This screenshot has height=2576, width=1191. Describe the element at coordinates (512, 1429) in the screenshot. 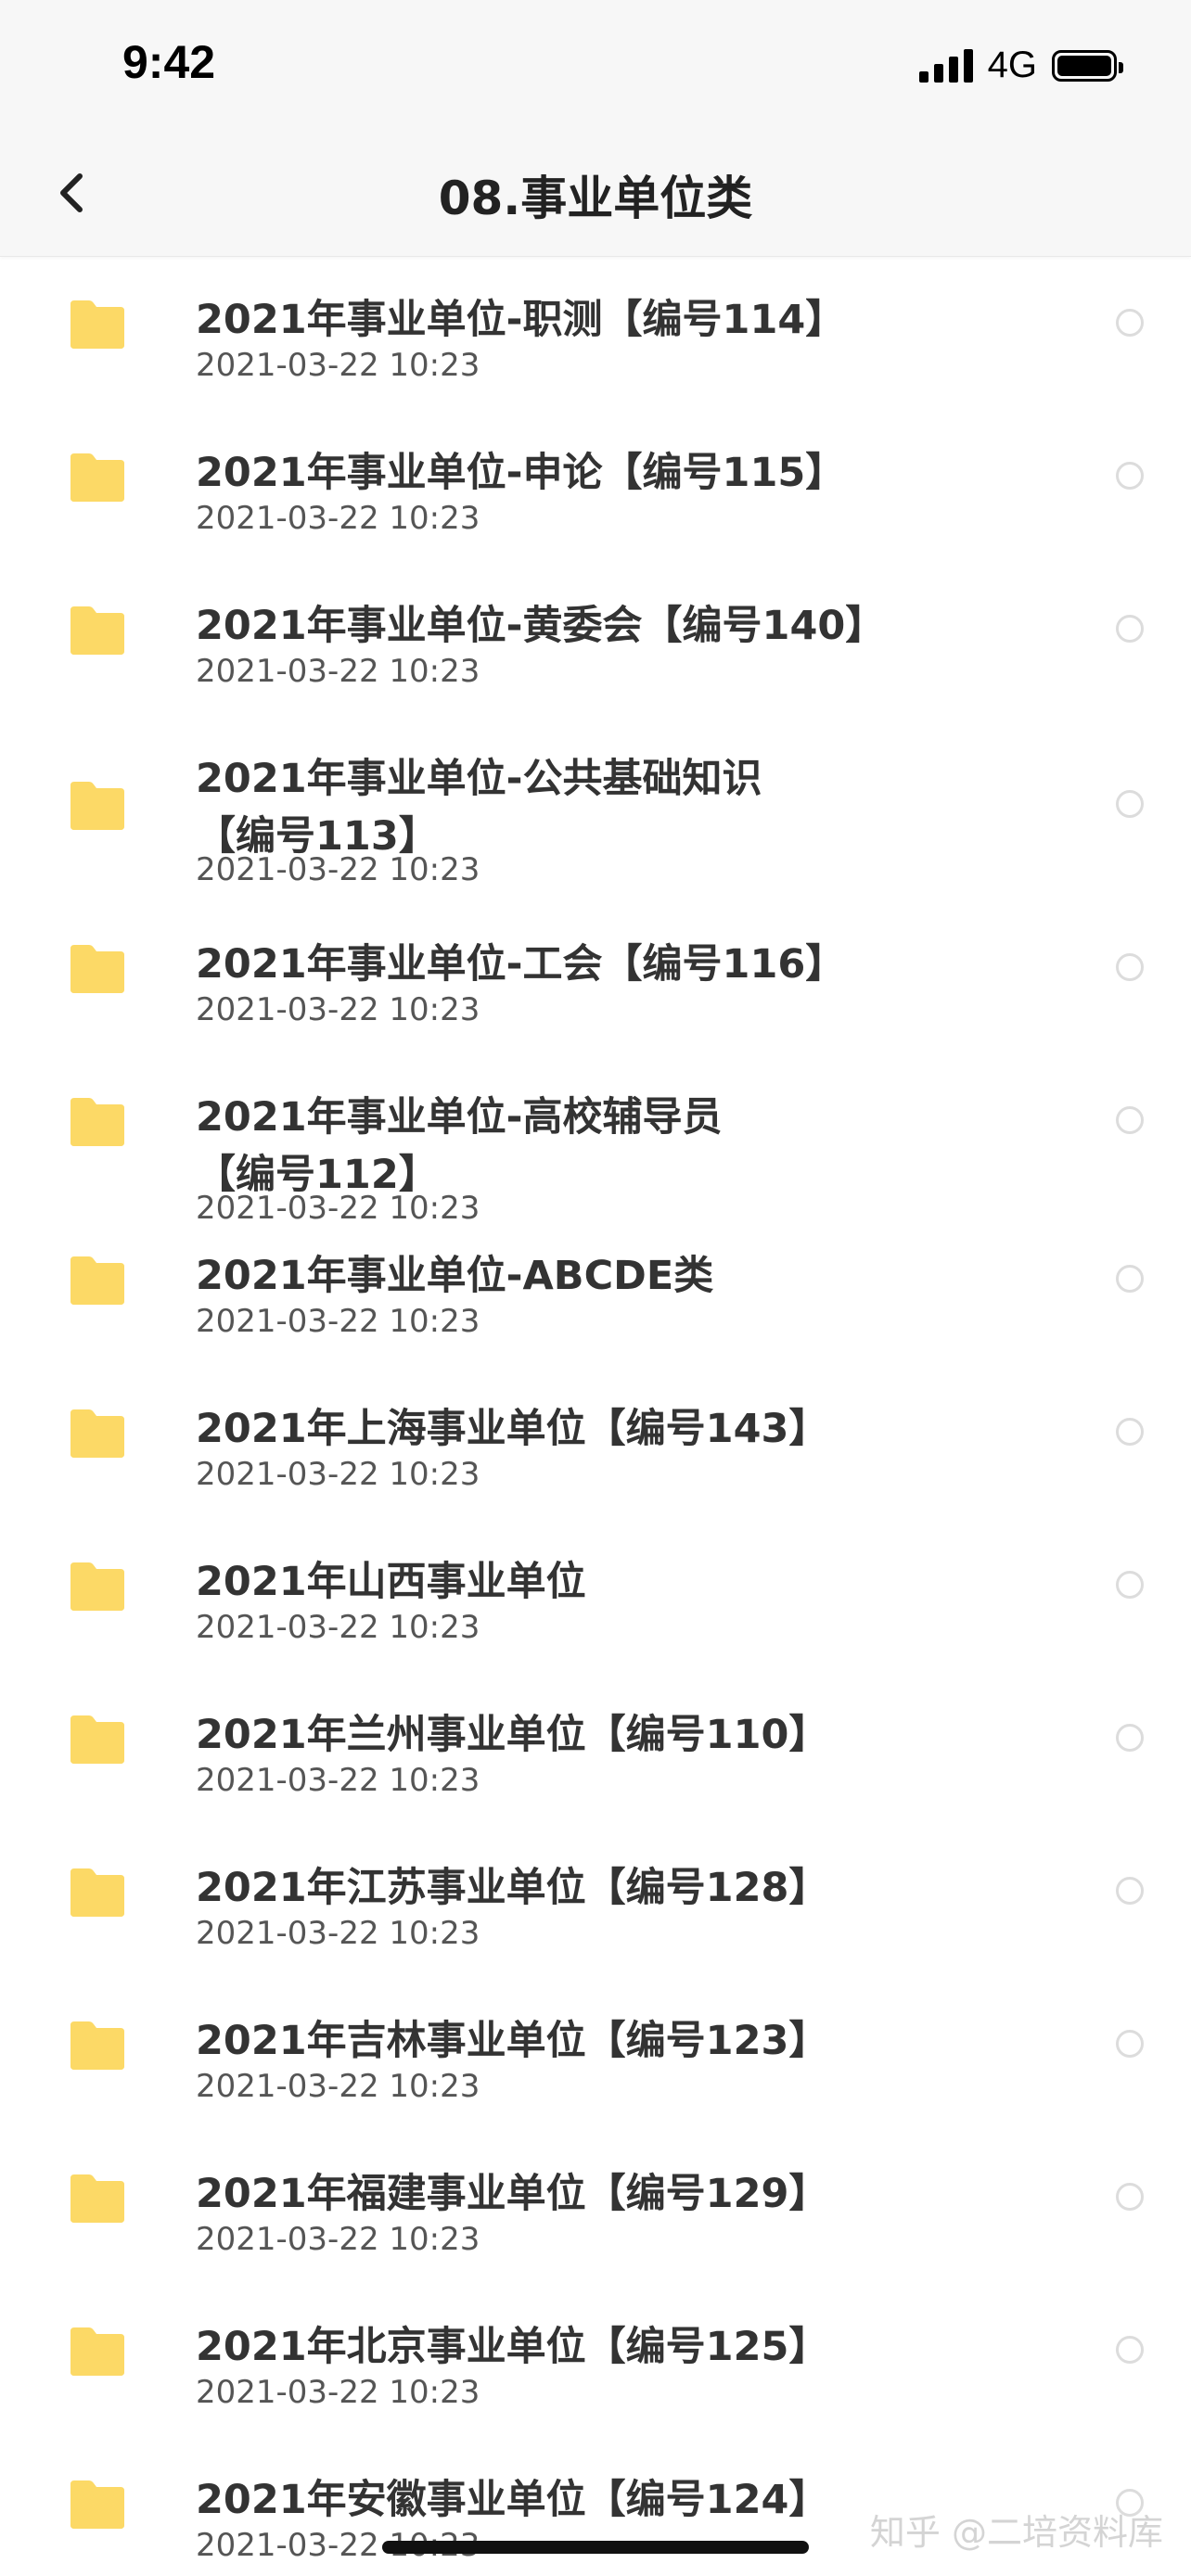

I see `item-name: 2021年上海事业单位【编号143】` at that location.